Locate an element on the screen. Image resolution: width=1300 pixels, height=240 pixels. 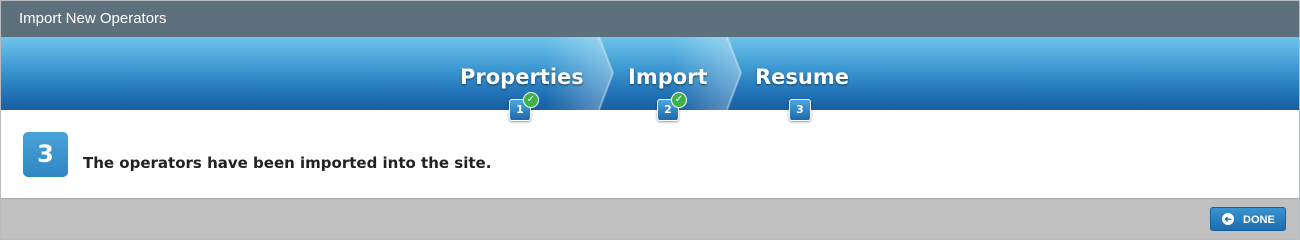
step-label-properties: Properties is located at coordinates (522, 77).